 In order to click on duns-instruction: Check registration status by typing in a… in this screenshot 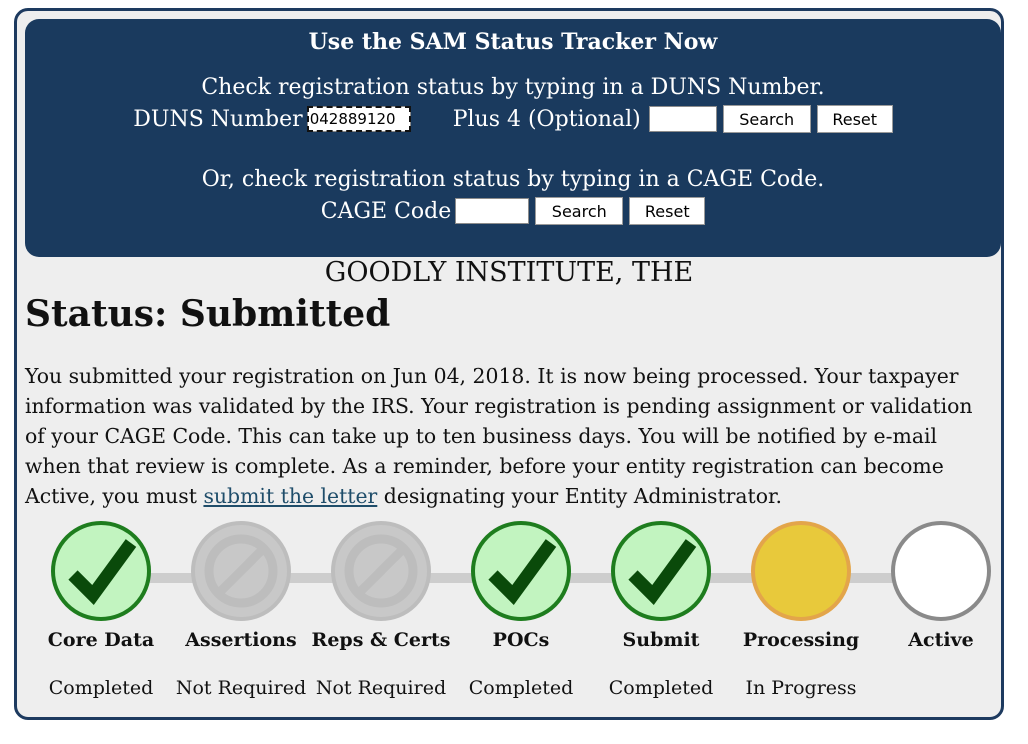, I will do `click(513, 87)`.